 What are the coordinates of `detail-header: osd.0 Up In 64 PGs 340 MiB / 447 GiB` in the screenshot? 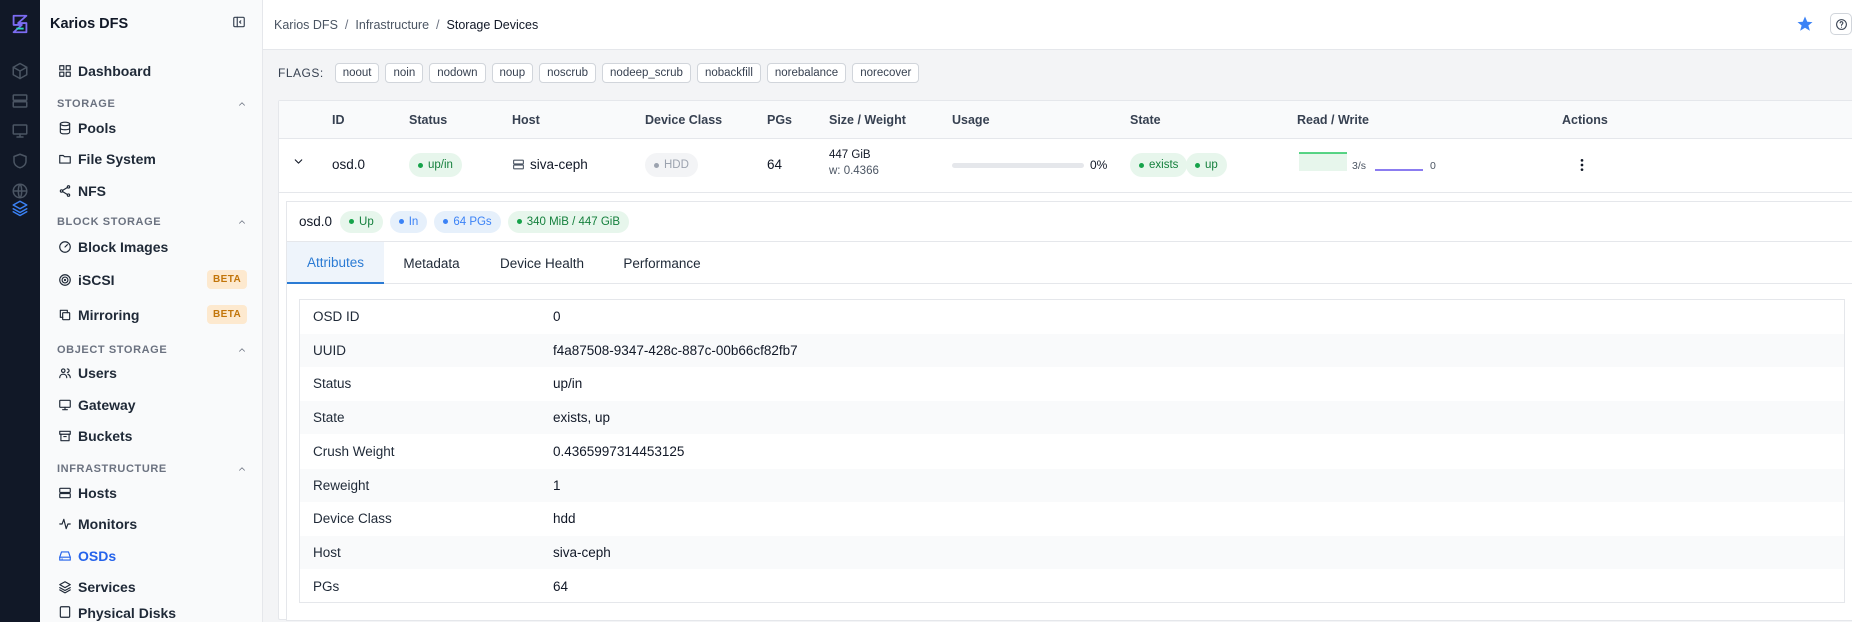 It's located at (1069, 222).